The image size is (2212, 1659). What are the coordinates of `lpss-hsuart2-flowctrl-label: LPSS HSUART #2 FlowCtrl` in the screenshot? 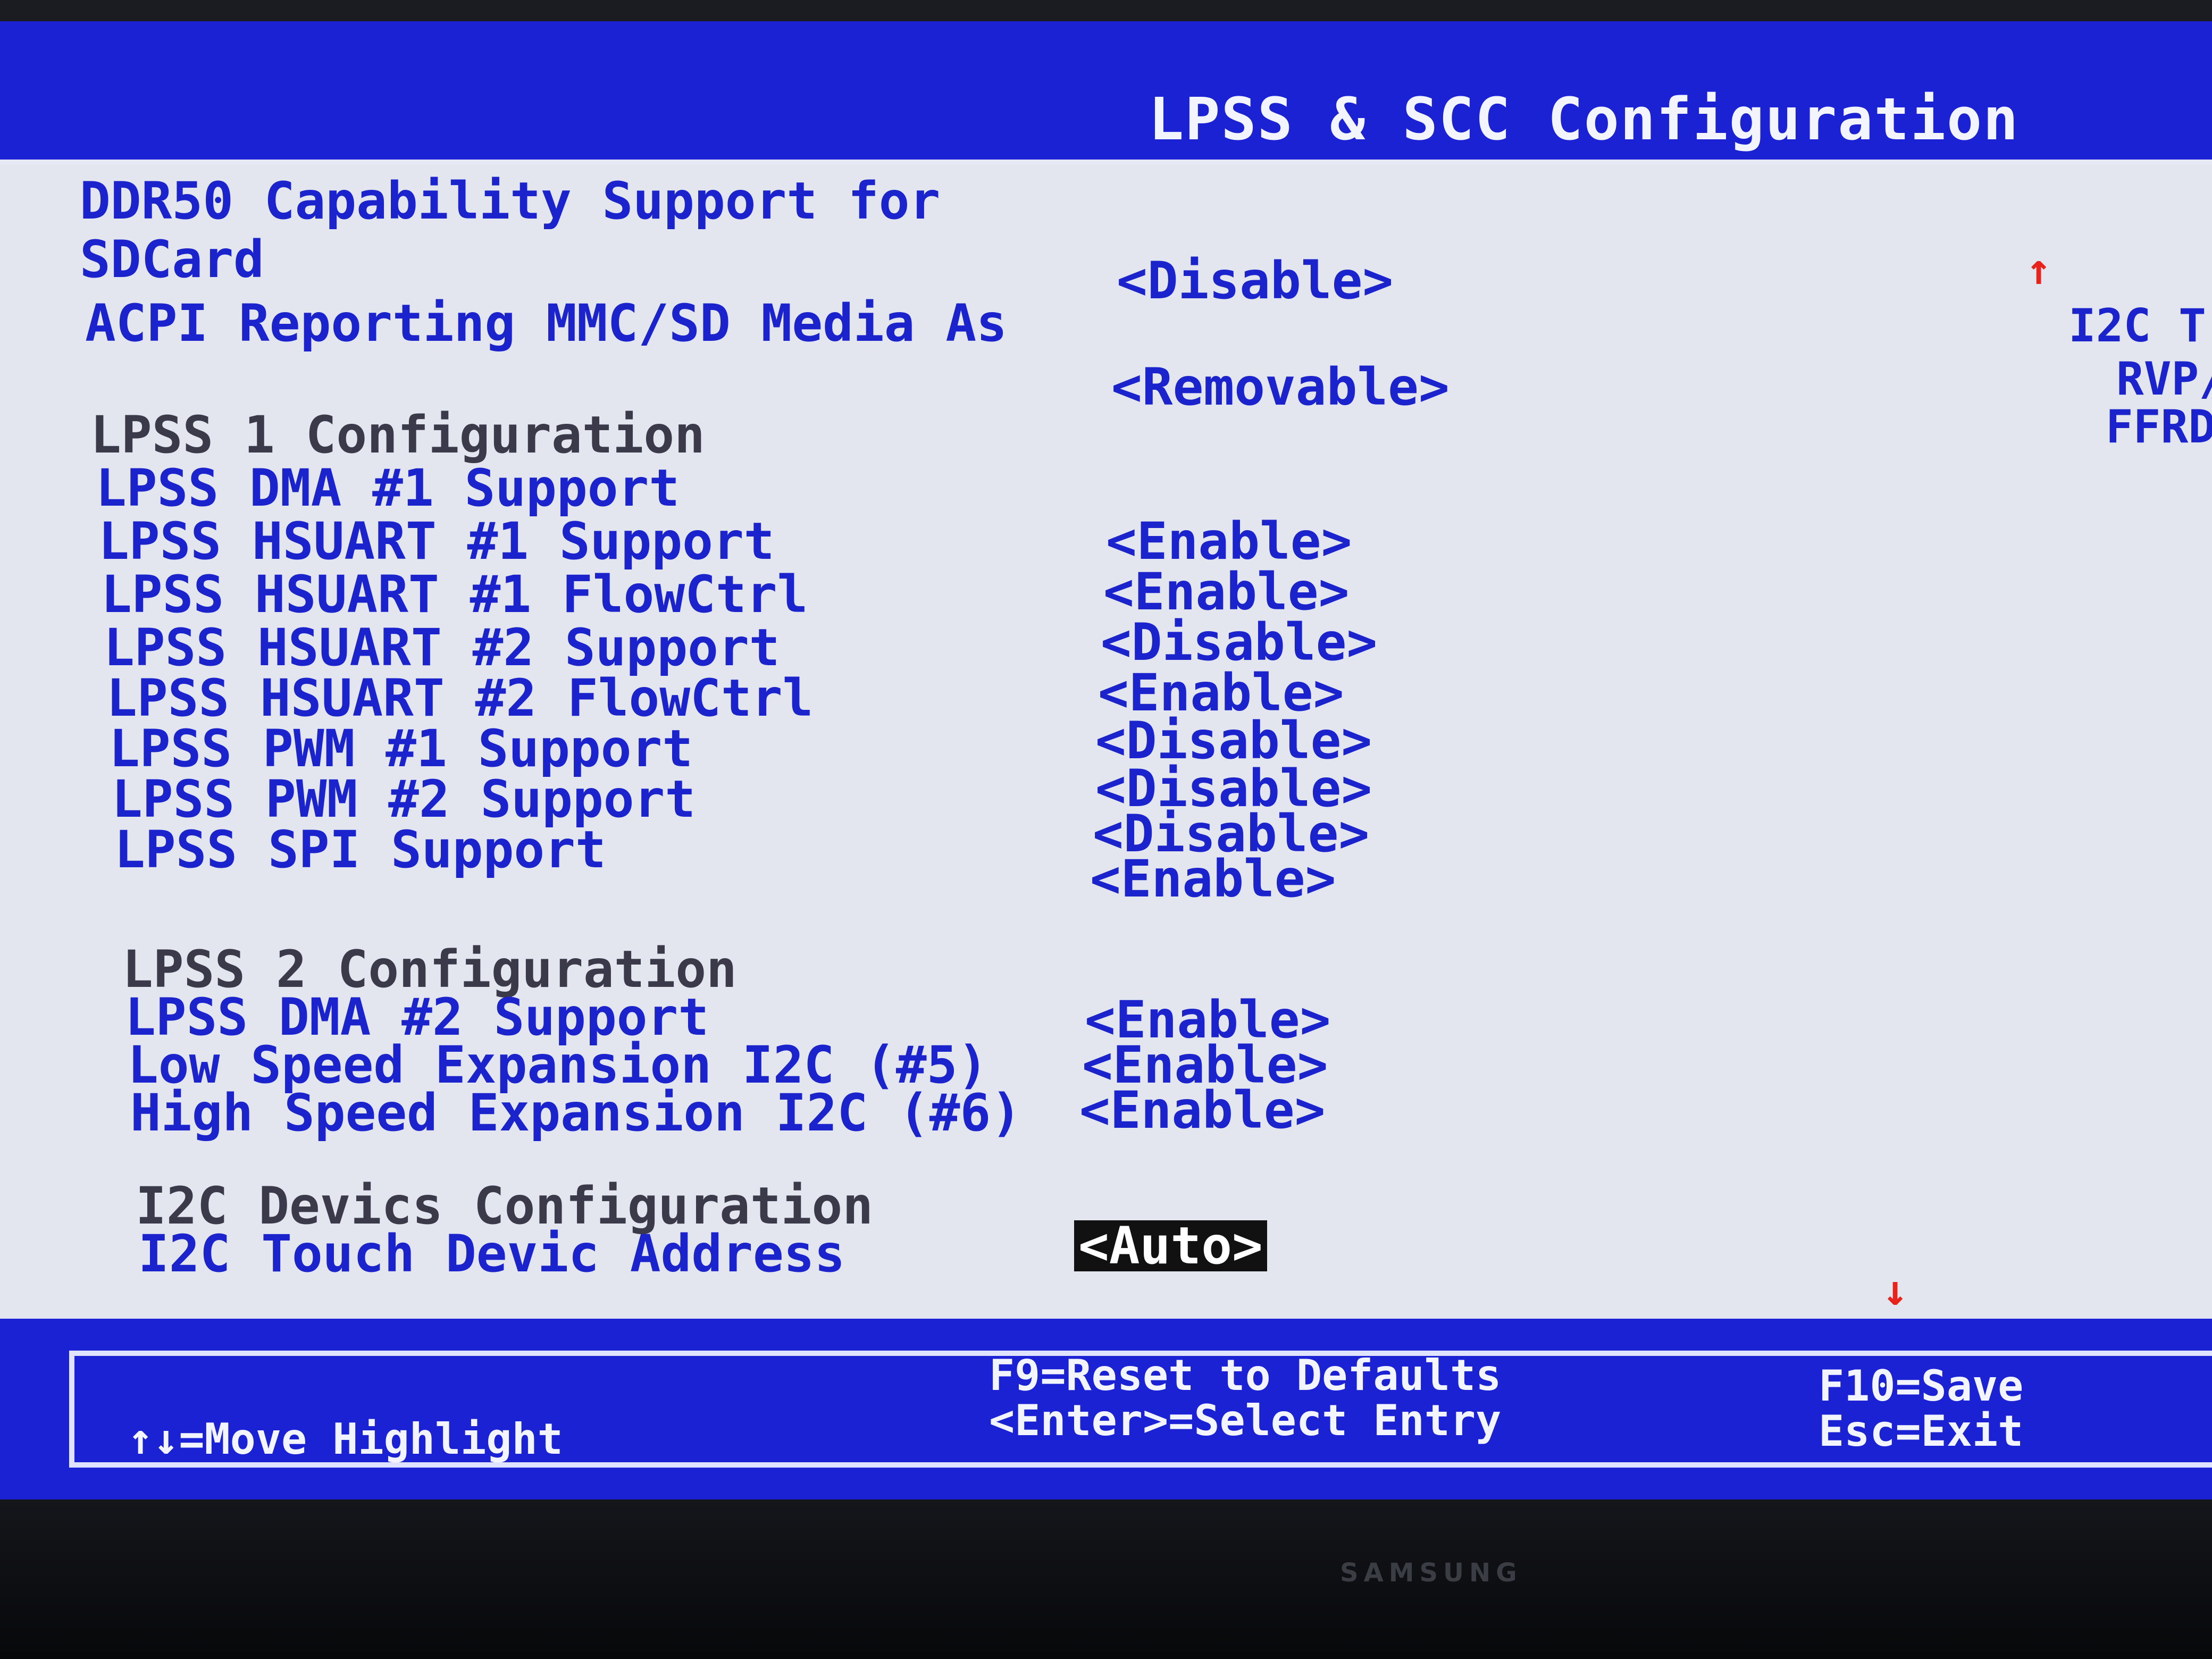 It's located at (459, 698).